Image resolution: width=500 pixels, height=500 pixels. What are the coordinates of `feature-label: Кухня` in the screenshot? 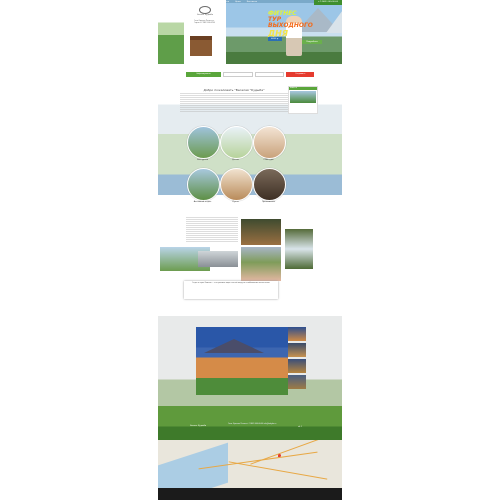 It's located at (235, 202).